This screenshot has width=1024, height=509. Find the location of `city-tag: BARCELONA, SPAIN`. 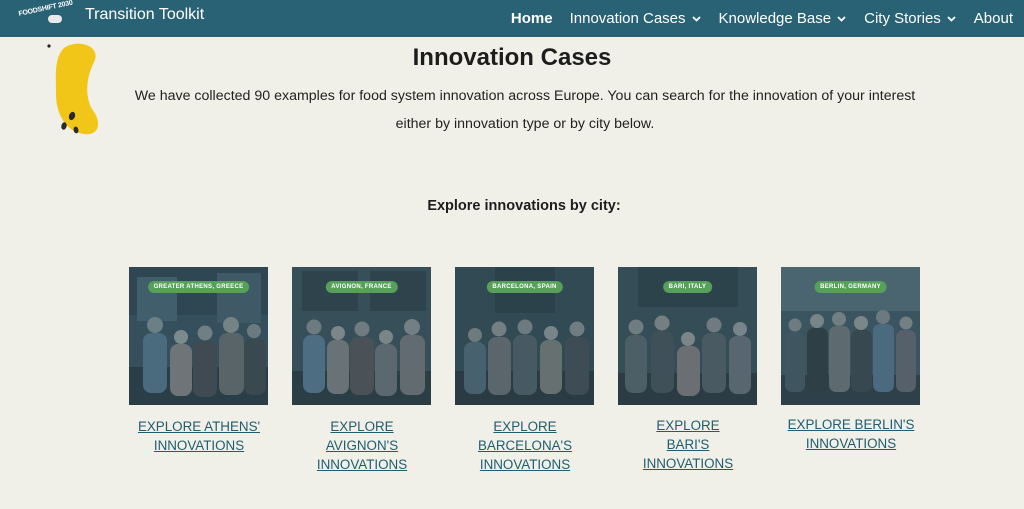

city-tag: BARCELONA, SPAIN is located at coordinates (524, 287).